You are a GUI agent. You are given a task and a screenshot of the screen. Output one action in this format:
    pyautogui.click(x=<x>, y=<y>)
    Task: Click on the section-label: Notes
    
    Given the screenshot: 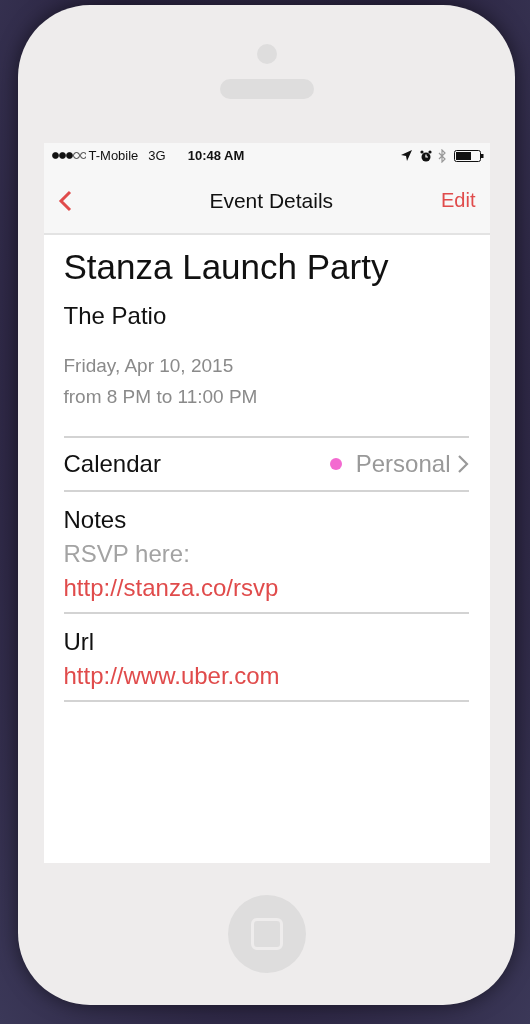 What is the action you would take?
    pyautogui.click(x=95, y=520)
    